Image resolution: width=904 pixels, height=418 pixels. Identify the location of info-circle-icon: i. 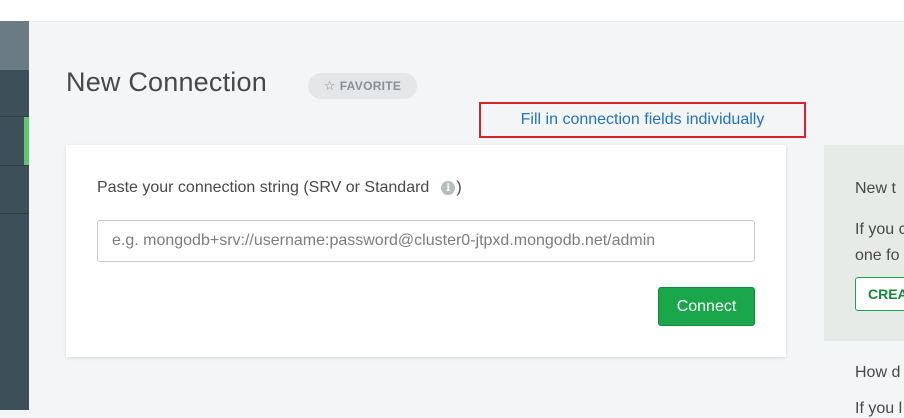
(448, 188).